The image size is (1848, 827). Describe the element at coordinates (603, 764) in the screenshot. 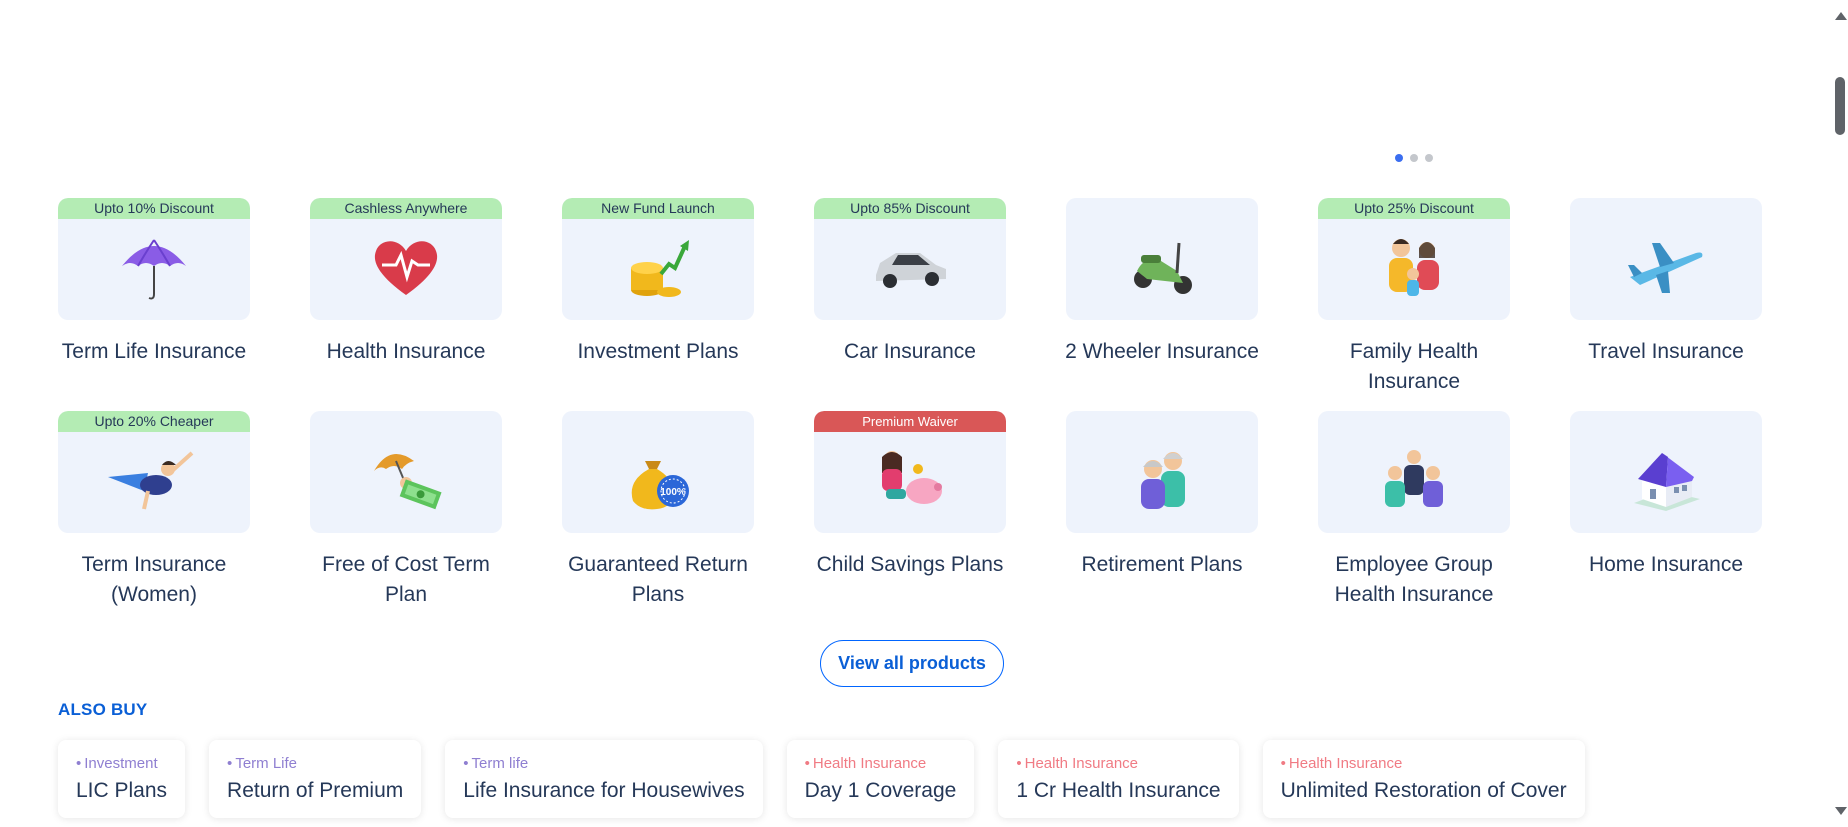

I see `also-buy-category: Term life` at that location.